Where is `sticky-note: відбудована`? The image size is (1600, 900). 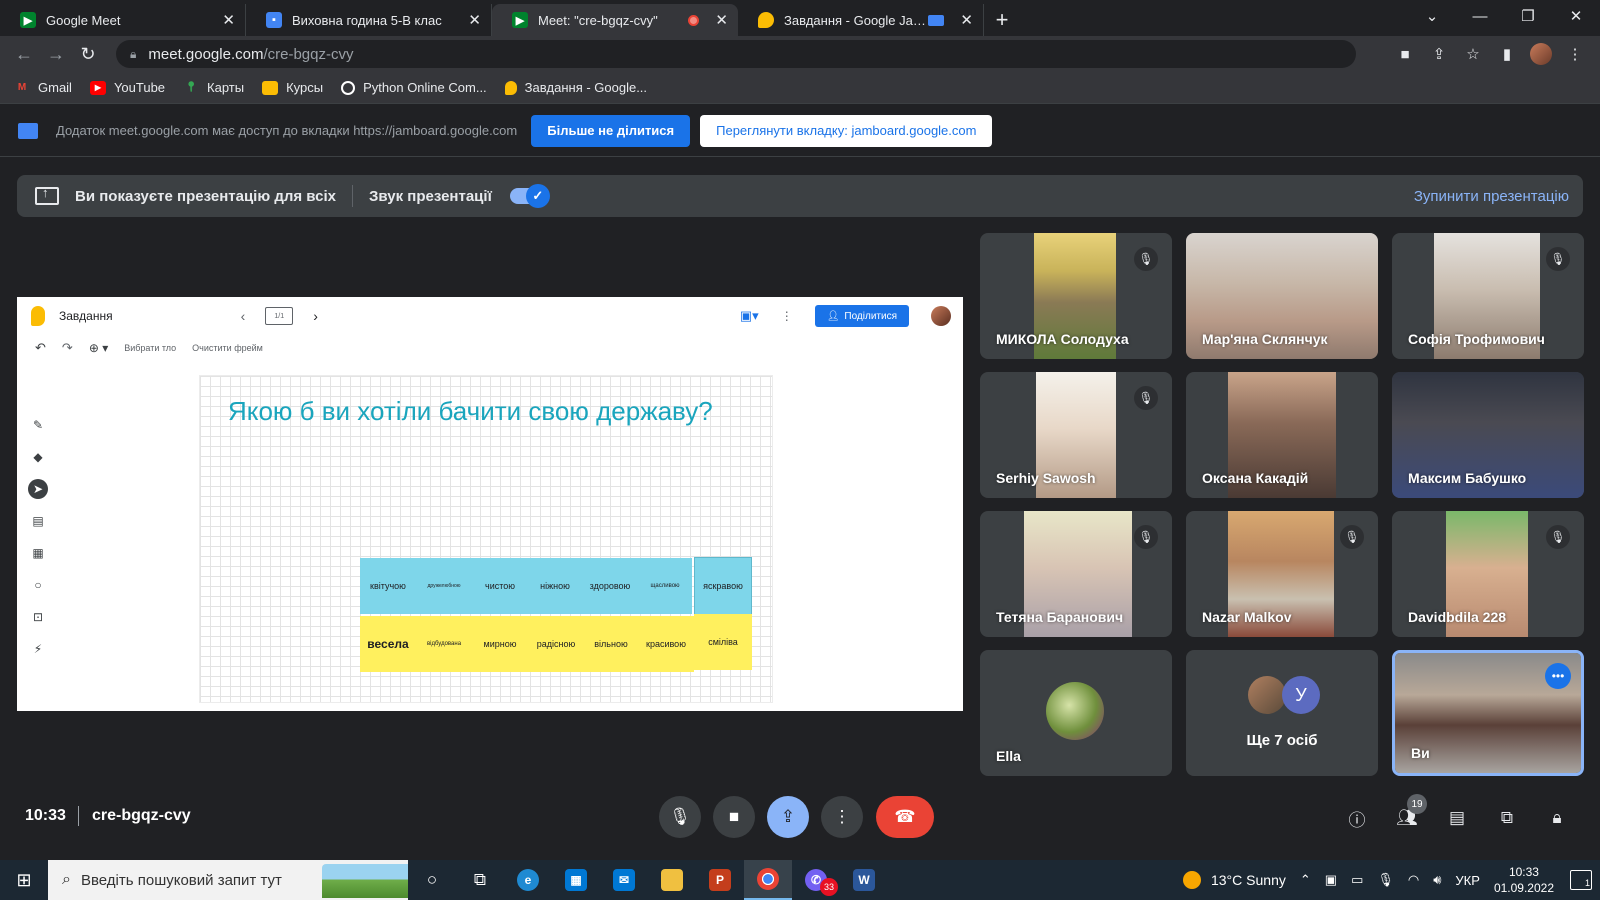
sticky-note: відбудована is located at coordinates (444, 644).